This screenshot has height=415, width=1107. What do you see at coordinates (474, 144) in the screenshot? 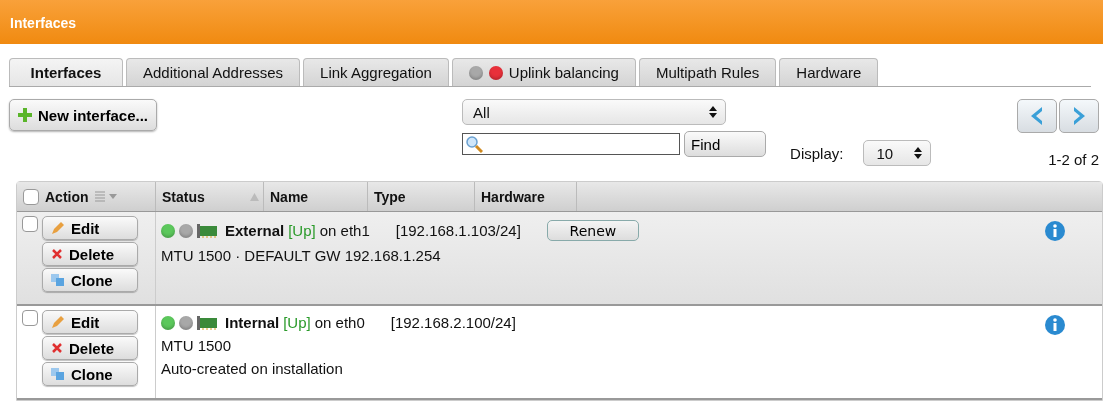
I see `search-icon` at bounding box center [474, 144].